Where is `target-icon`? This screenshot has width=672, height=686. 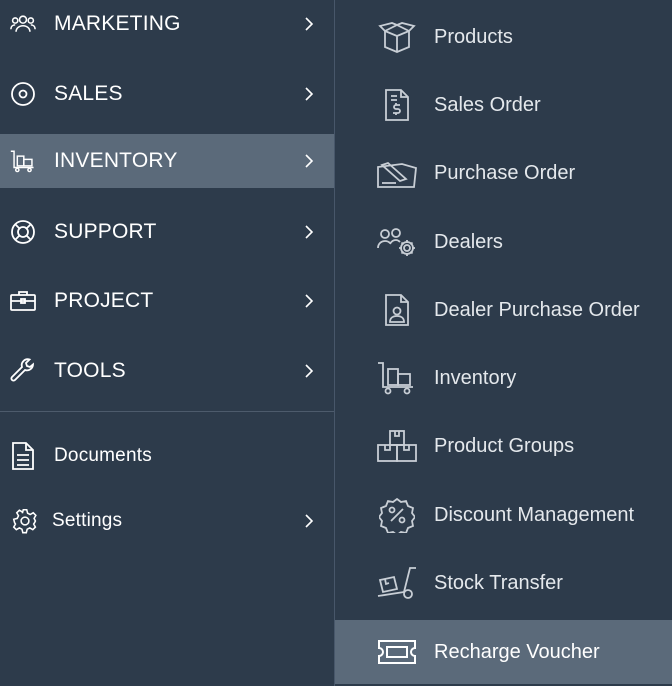 target-icon is located at coordinates (23, 94).